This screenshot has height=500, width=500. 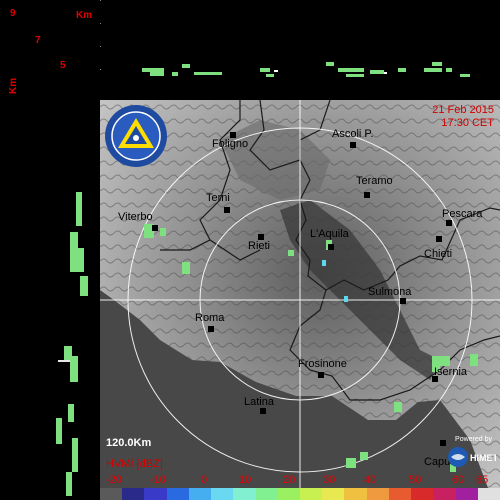 What do you see at coordinates (259, 246) in the screenshot?
I see `city-label-rieti: Rieti` at bounding box center [259, 246].